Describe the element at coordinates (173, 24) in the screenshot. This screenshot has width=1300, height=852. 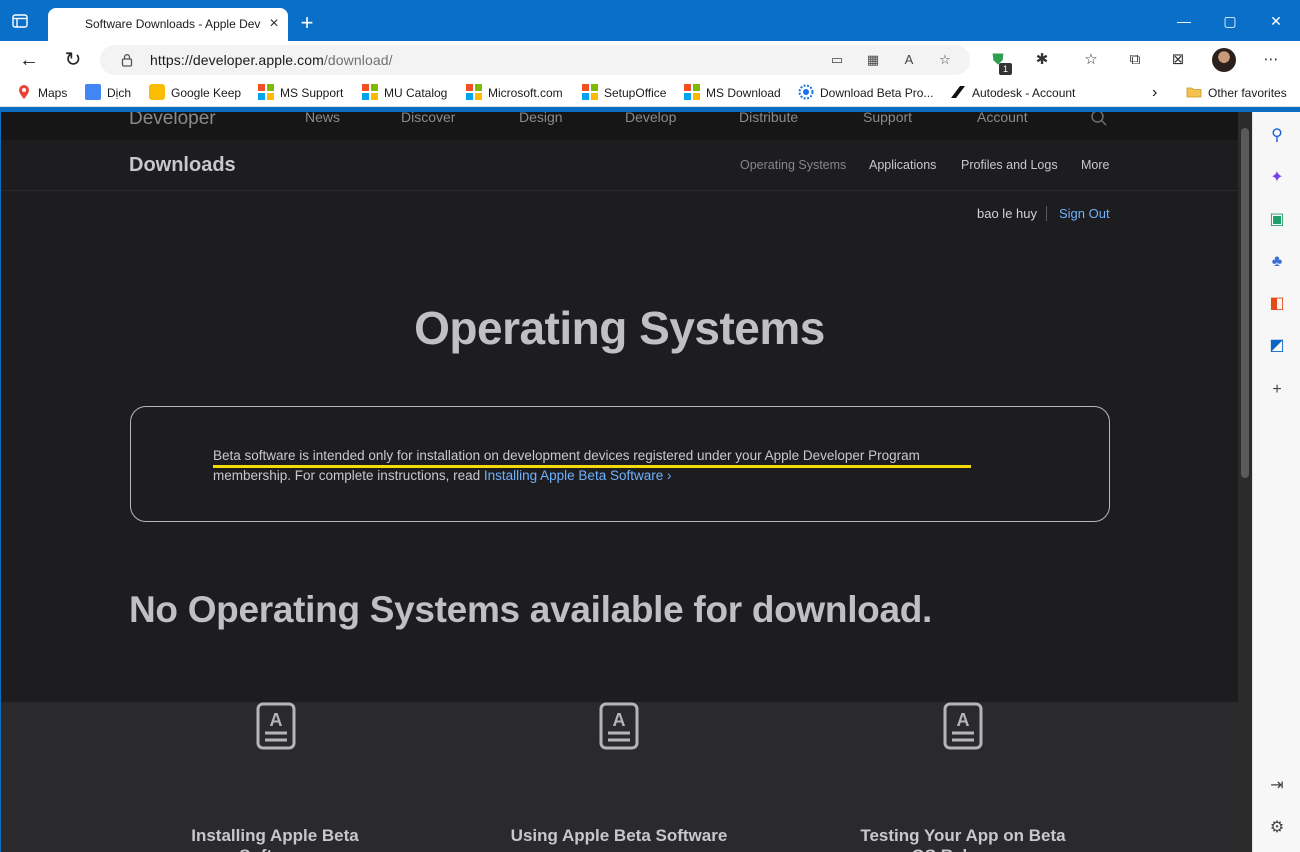
I see `tab-title: Software Downloads - Apple Dev` at that location.